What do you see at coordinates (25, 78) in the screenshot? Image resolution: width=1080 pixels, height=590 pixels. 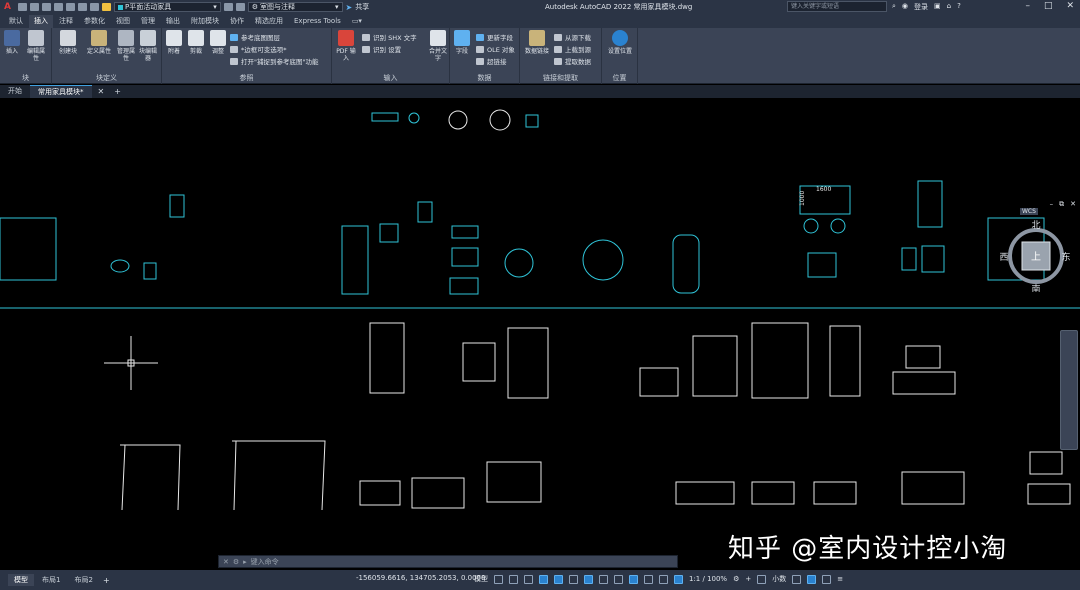 I see `block-panel-title: 块` at bounding box center [25, 78].